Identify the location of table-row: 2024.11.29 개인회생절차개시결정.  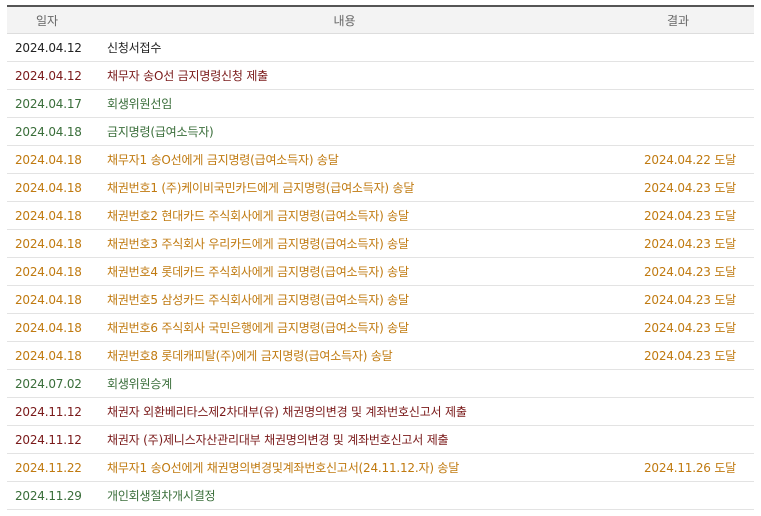
(380, 495).